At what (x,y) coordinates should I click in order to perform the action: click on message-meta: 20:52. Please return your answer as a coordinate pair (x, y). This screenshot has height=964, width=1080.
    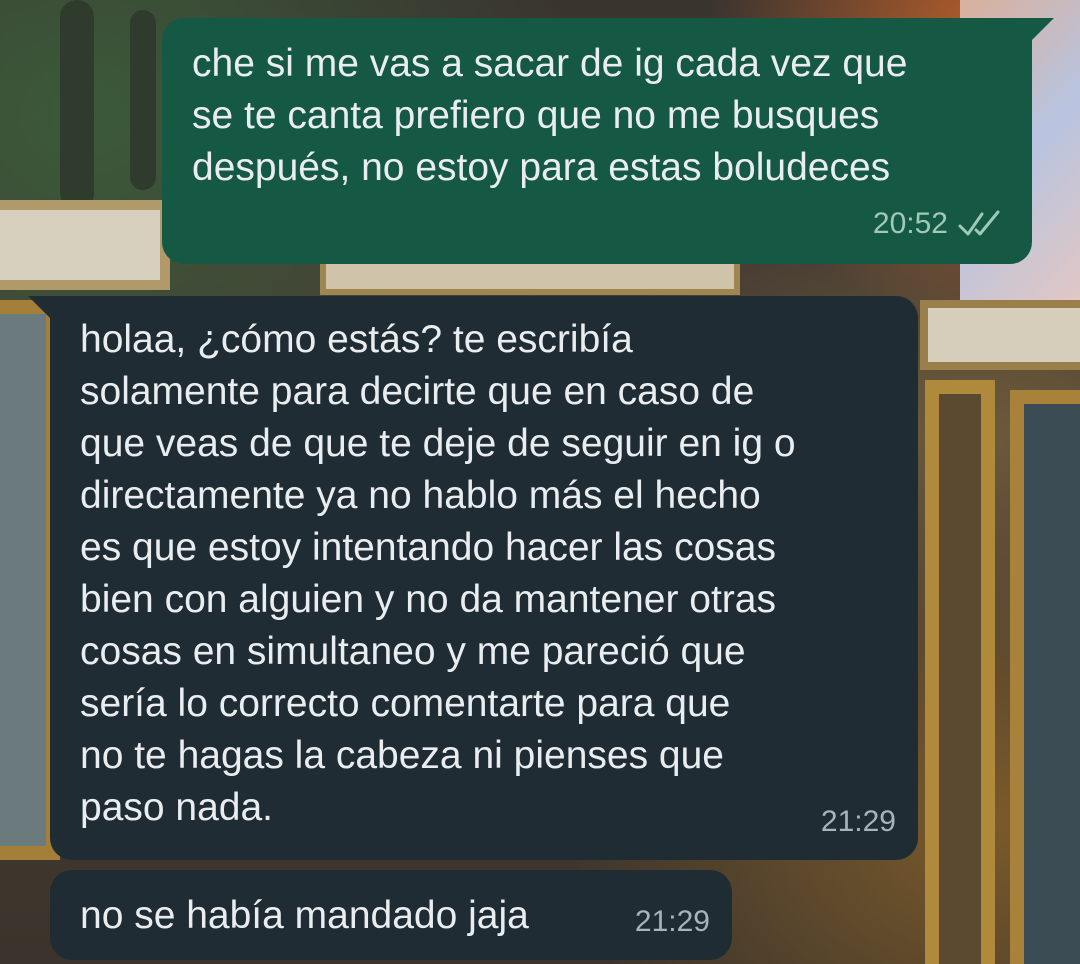
    Looking at the image, I should click on (938, 224).